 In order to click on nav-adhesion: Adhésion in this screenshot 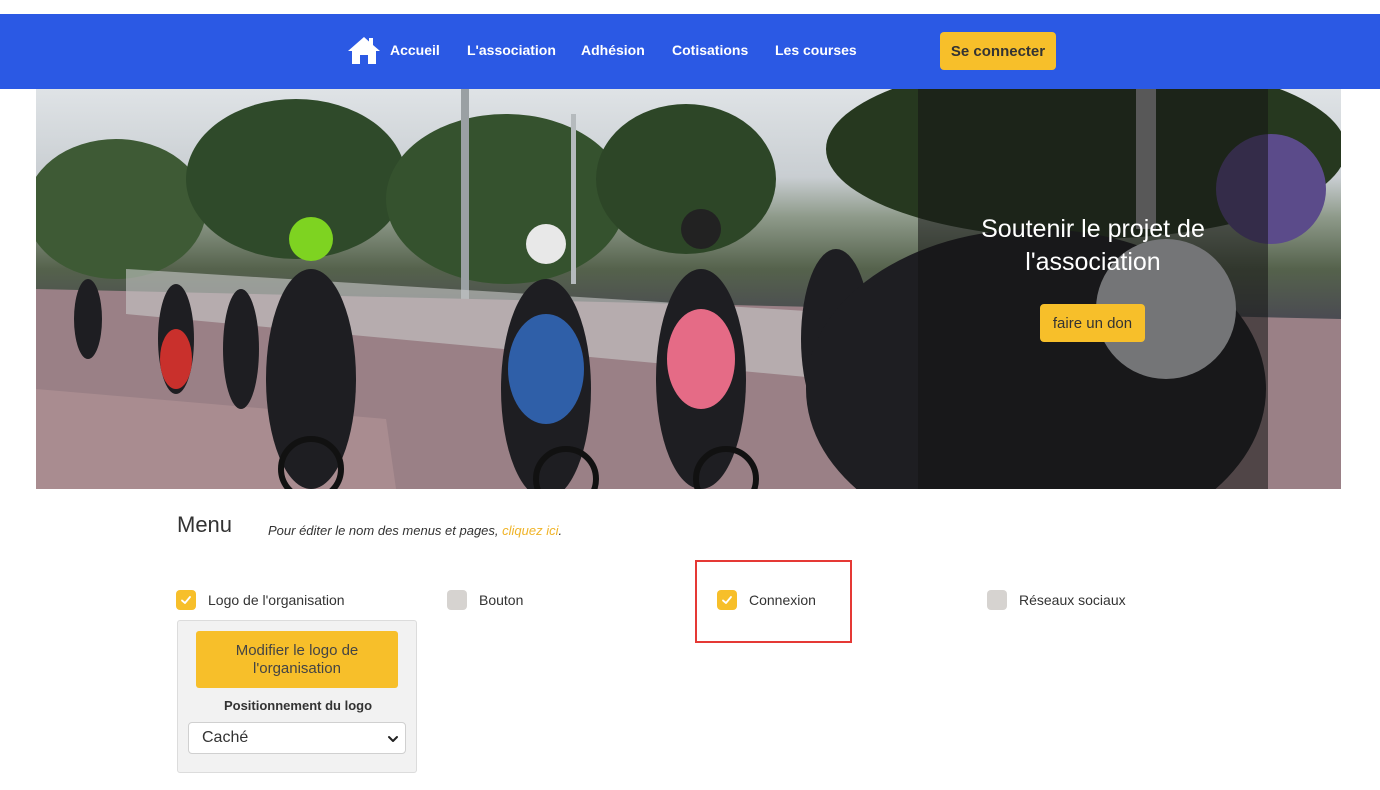, I will do `click(613, 50)`.